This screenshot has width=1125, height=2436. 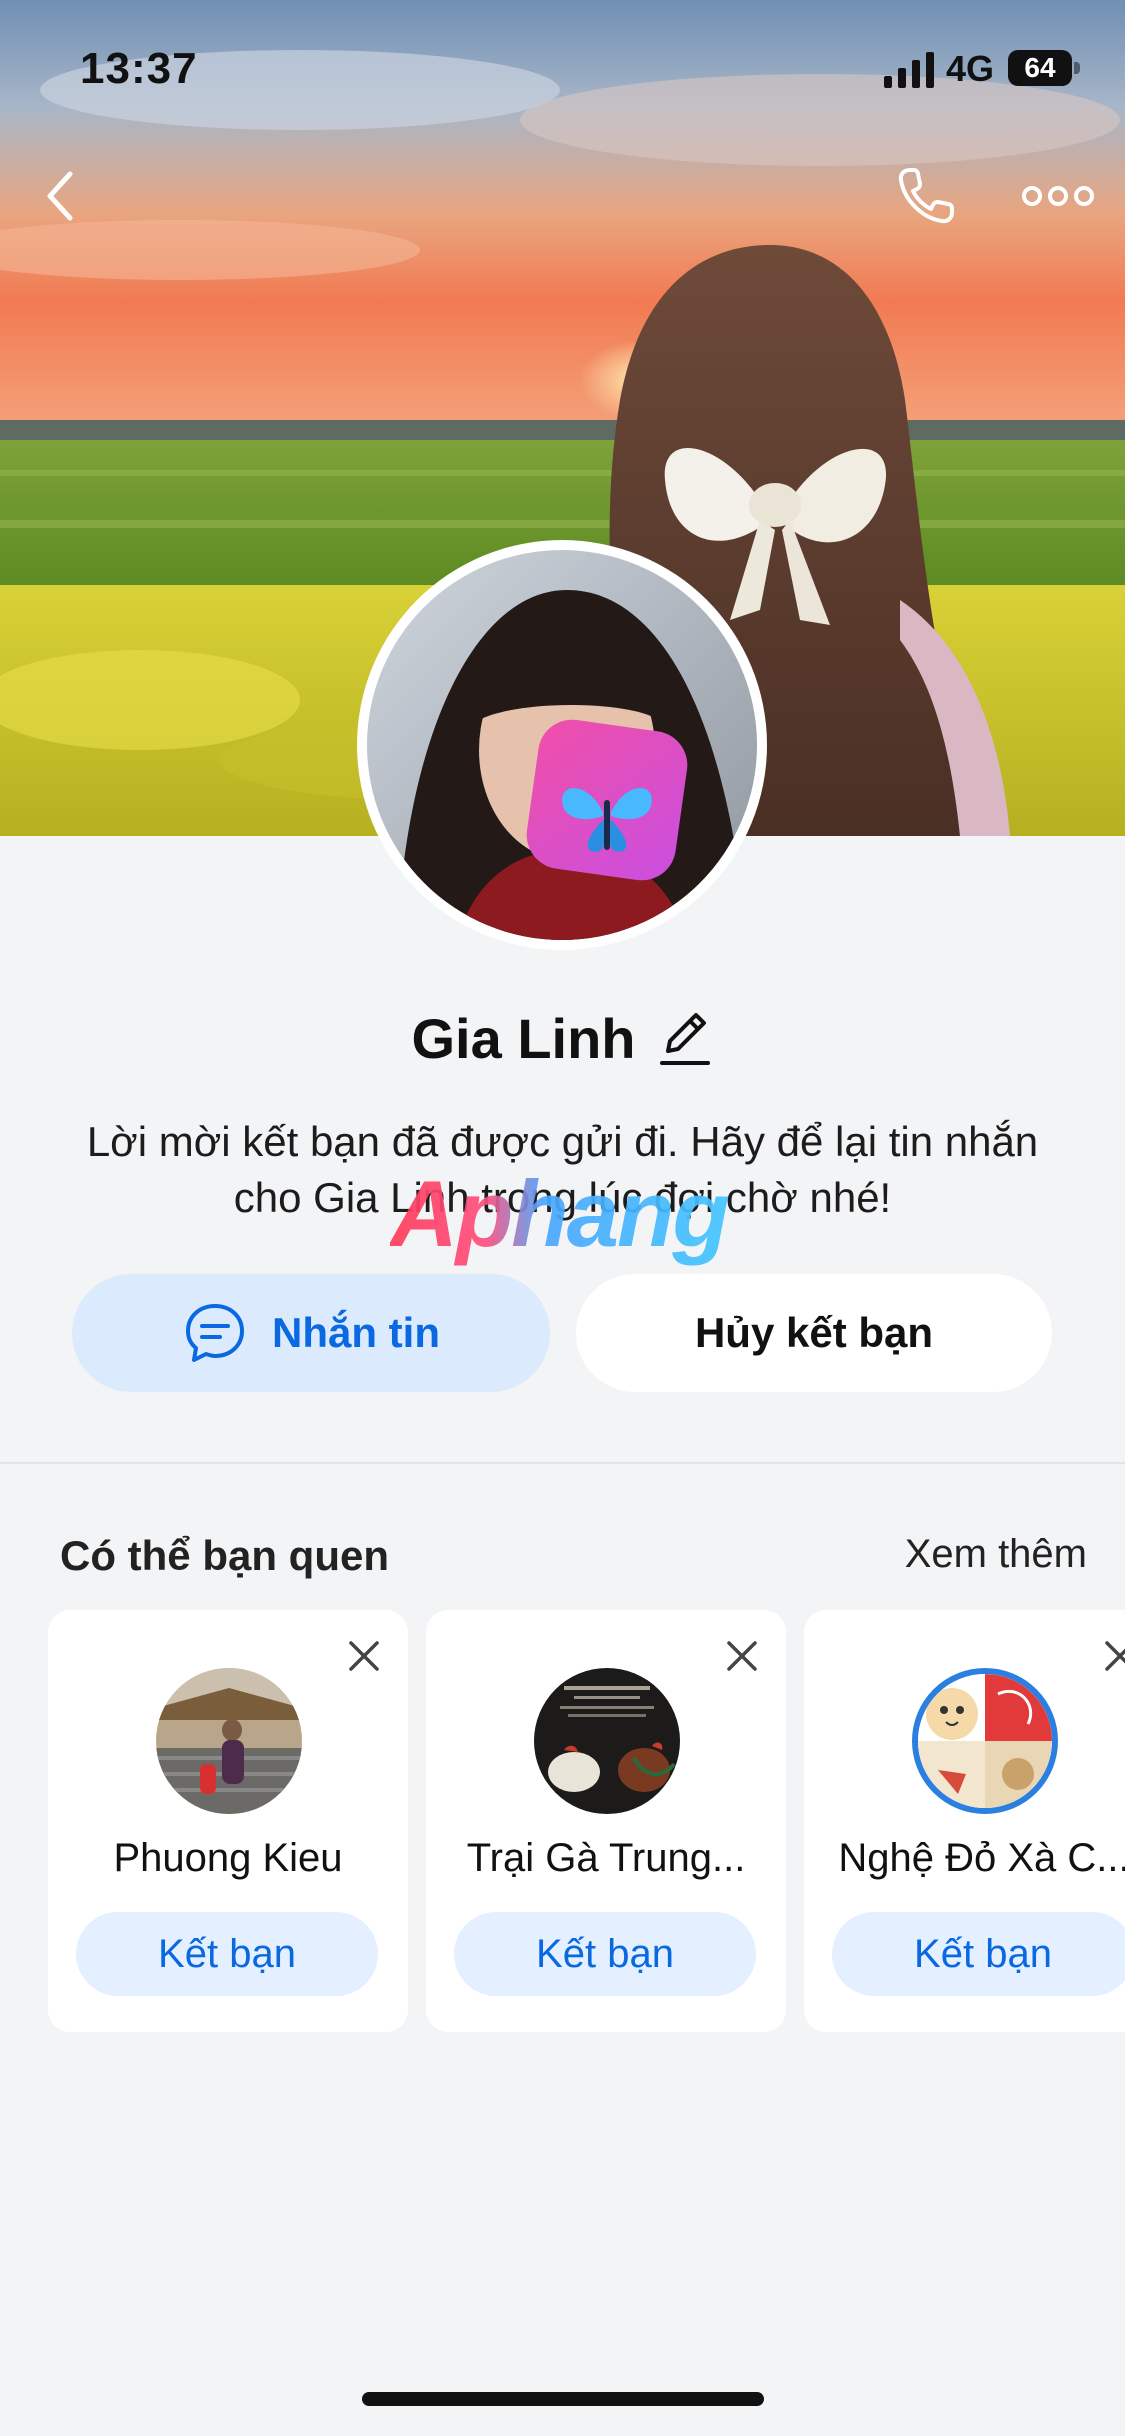 I want to click on back-button, so click(x=60, y=196).